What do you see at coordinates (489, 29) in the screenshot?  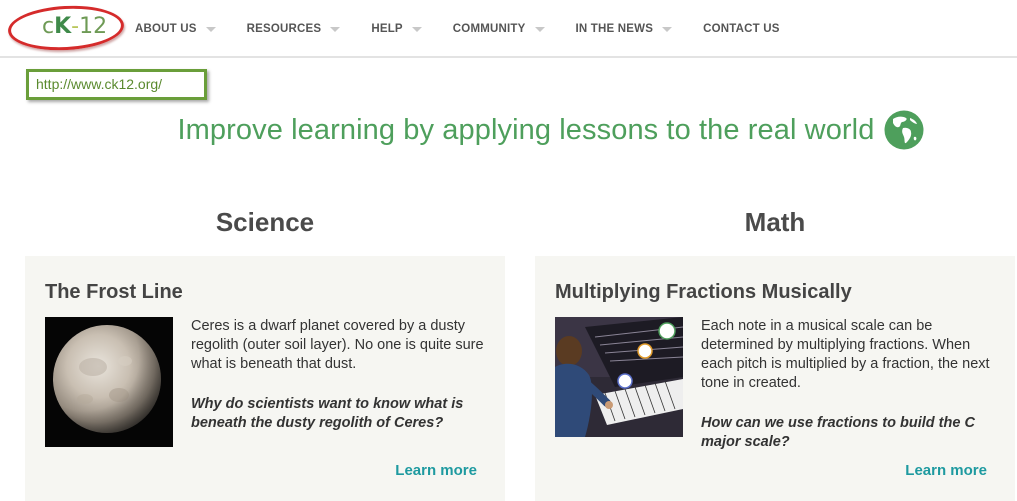 I see `nav-item-label: COMMUNITY` at bounding box center [489, 29].